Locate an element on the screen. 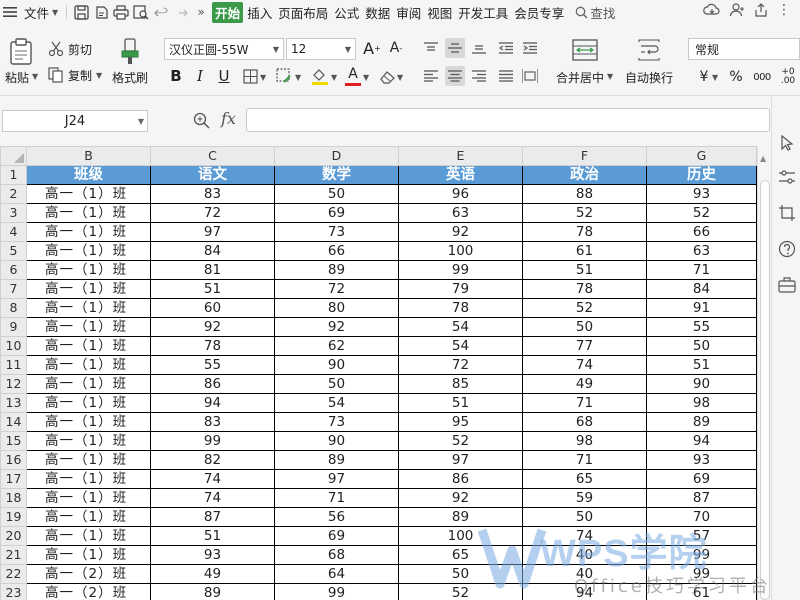 The width and height of the screenshot is (800, 600). tab-member: 会员专享 is located at coordinates (539, 12).